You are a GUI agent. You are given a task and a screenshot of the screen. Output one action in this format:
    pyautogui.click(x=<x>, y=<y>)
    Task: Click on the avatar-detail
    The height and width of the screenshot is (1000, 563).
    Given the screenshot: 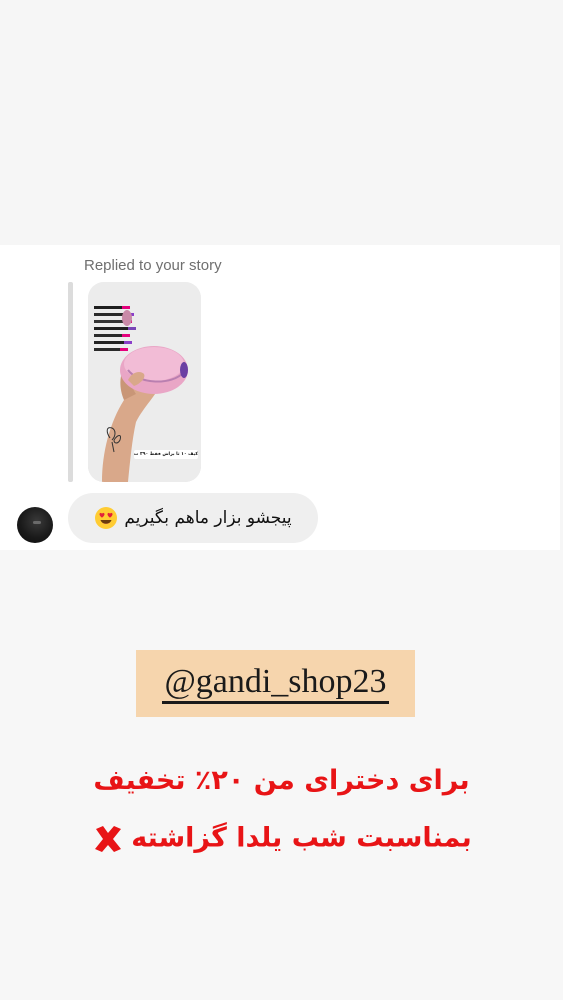 What is the action you would take?
    pyautogui.click(x=37, y=522)
    